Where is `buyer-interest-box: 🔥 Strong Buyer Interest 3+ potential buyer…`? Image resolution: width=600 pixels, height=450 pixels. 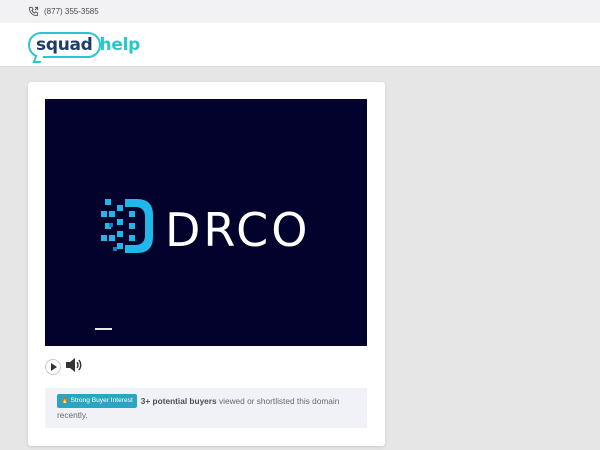
buyer-interest-box: 🔥 Strong Buyer Interest 3+ potential buyer… is located at coordinates (206, 408).